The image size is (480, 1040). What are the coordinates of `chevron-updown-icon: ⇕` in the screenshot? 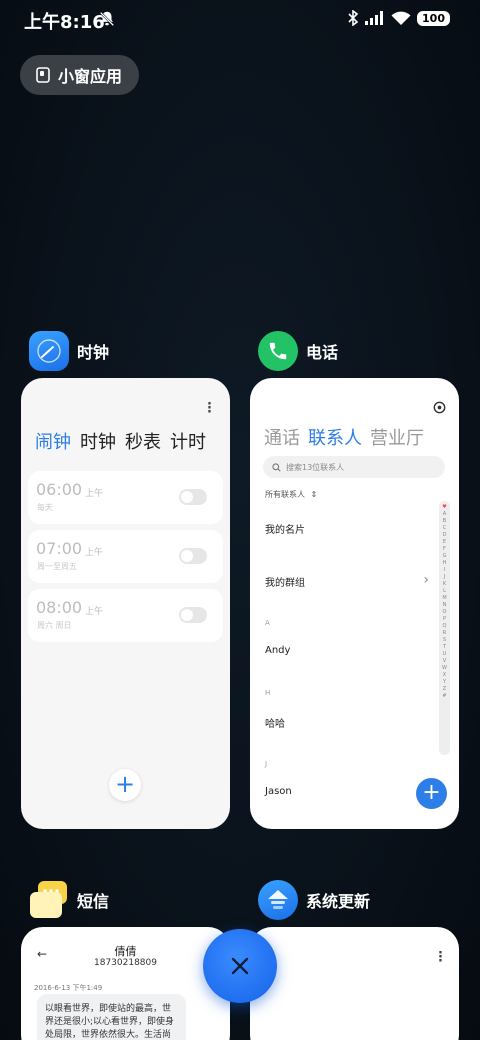 It's located at (314, 494).